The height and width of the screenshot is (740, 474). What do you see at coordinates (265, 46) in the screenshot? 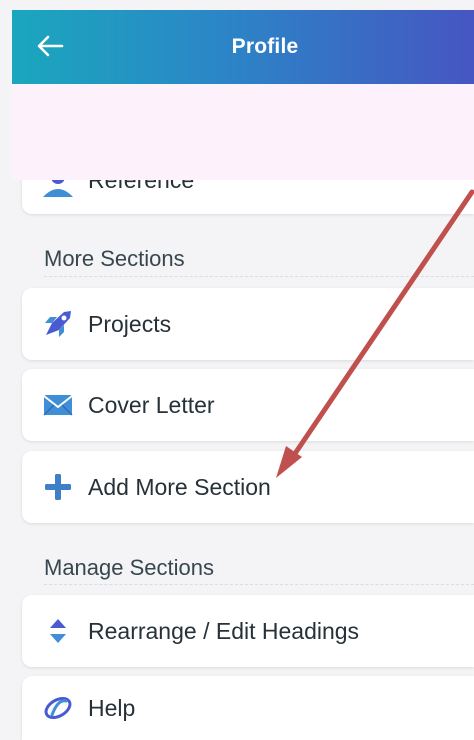
I see `page-title: Profile` at bounding box center [265, 46].